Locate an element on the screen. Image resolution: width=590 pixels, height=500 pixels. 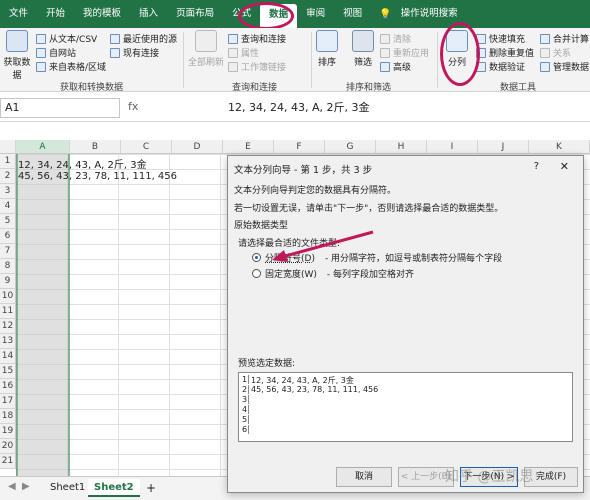
row-header: 21 is located at coordinates (8, 461).